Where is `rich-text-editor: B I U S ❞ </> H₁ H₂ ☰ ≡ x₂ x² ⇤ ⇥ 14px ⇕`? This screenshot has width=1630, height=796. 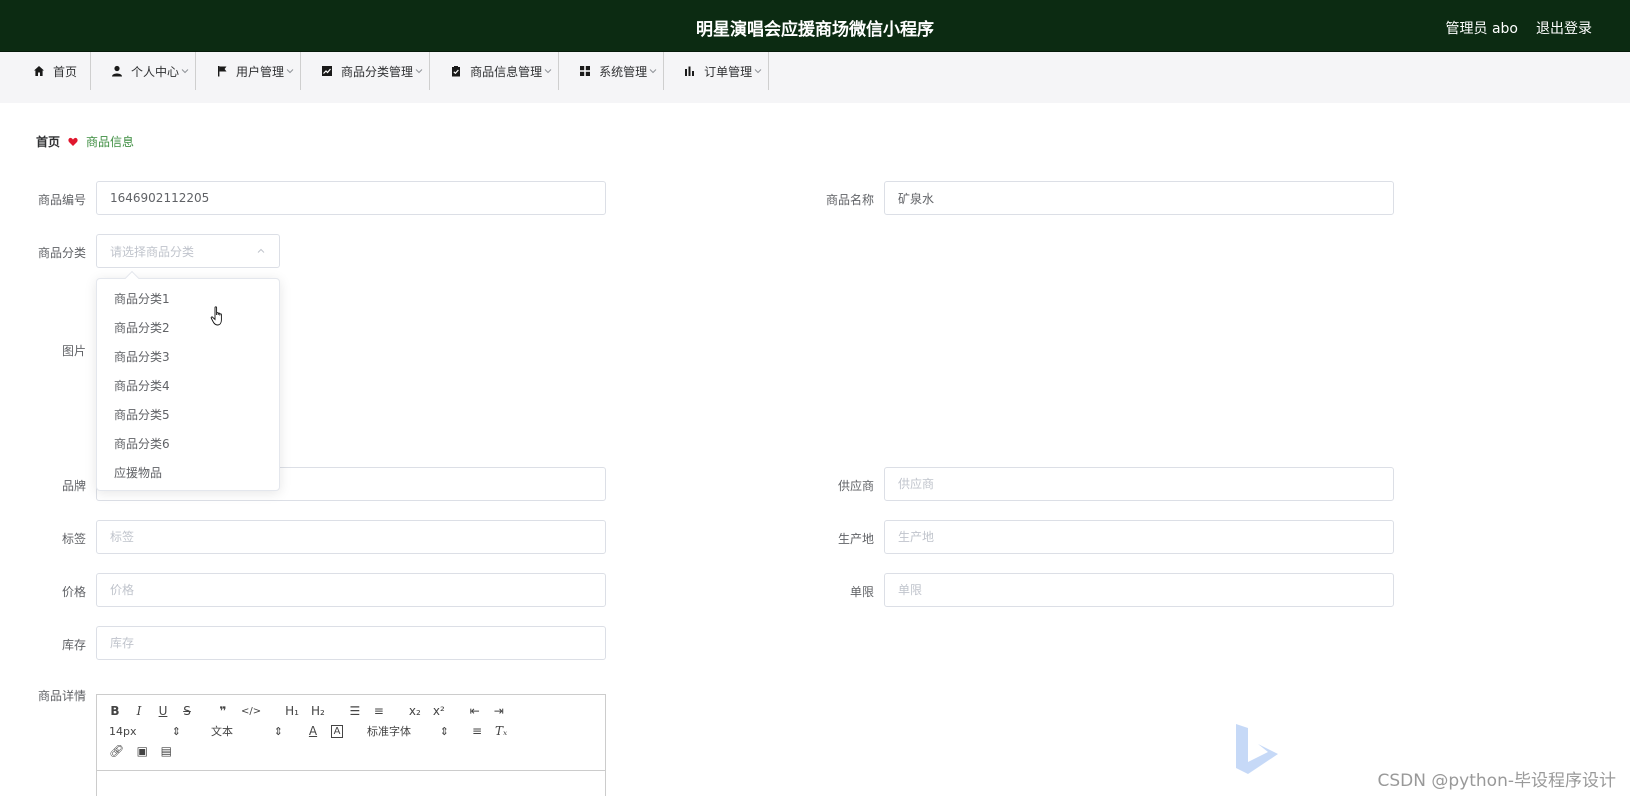 rich-text-editor: B I U S ❞ </> H₁ H₂ ☰ ≡ x₂ x² ⇤ ⇥ 14px ⇕ is located at coordinates (351, 745).